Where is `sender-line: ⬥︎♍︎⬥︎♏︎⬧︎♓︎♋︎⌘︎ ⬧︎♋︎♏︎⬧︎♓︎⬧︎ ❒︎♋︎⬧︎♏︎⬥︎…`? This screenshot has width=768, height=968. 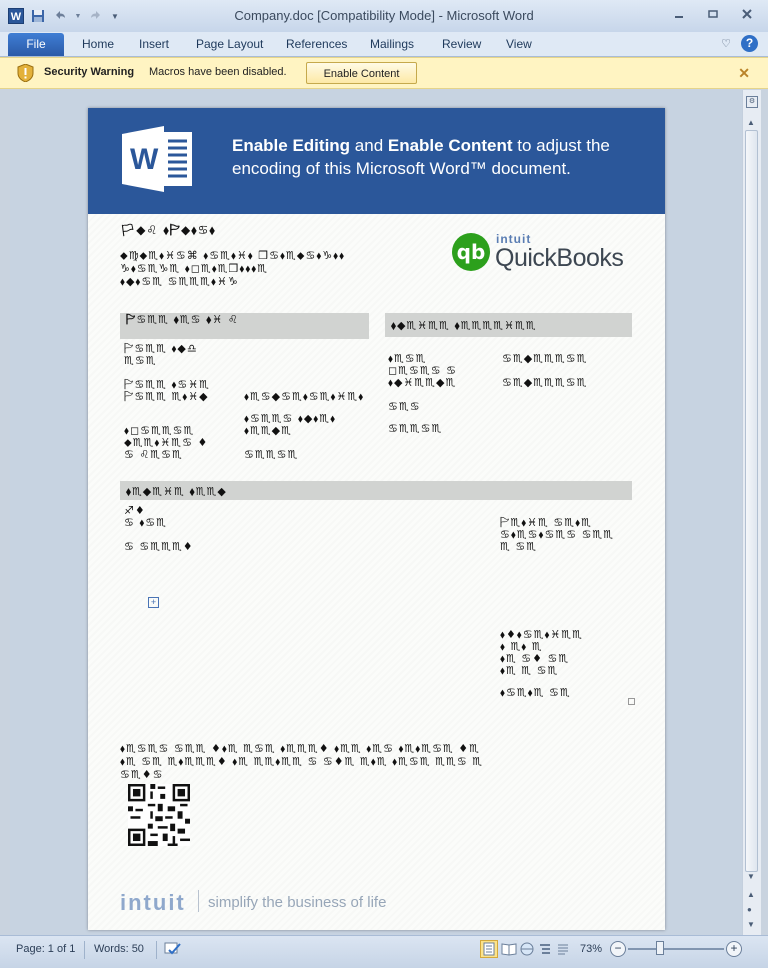 sender-line: ⬥︎♍︎⬥︎♏︎⬧︎♓︎♋︎⌘︎ ⬧︎♋︎♏︎⬧︎♓︎⬧︎ ❒︎♋︎⬧︎♏︎⬥︎… is located at coordinates (233, 255).